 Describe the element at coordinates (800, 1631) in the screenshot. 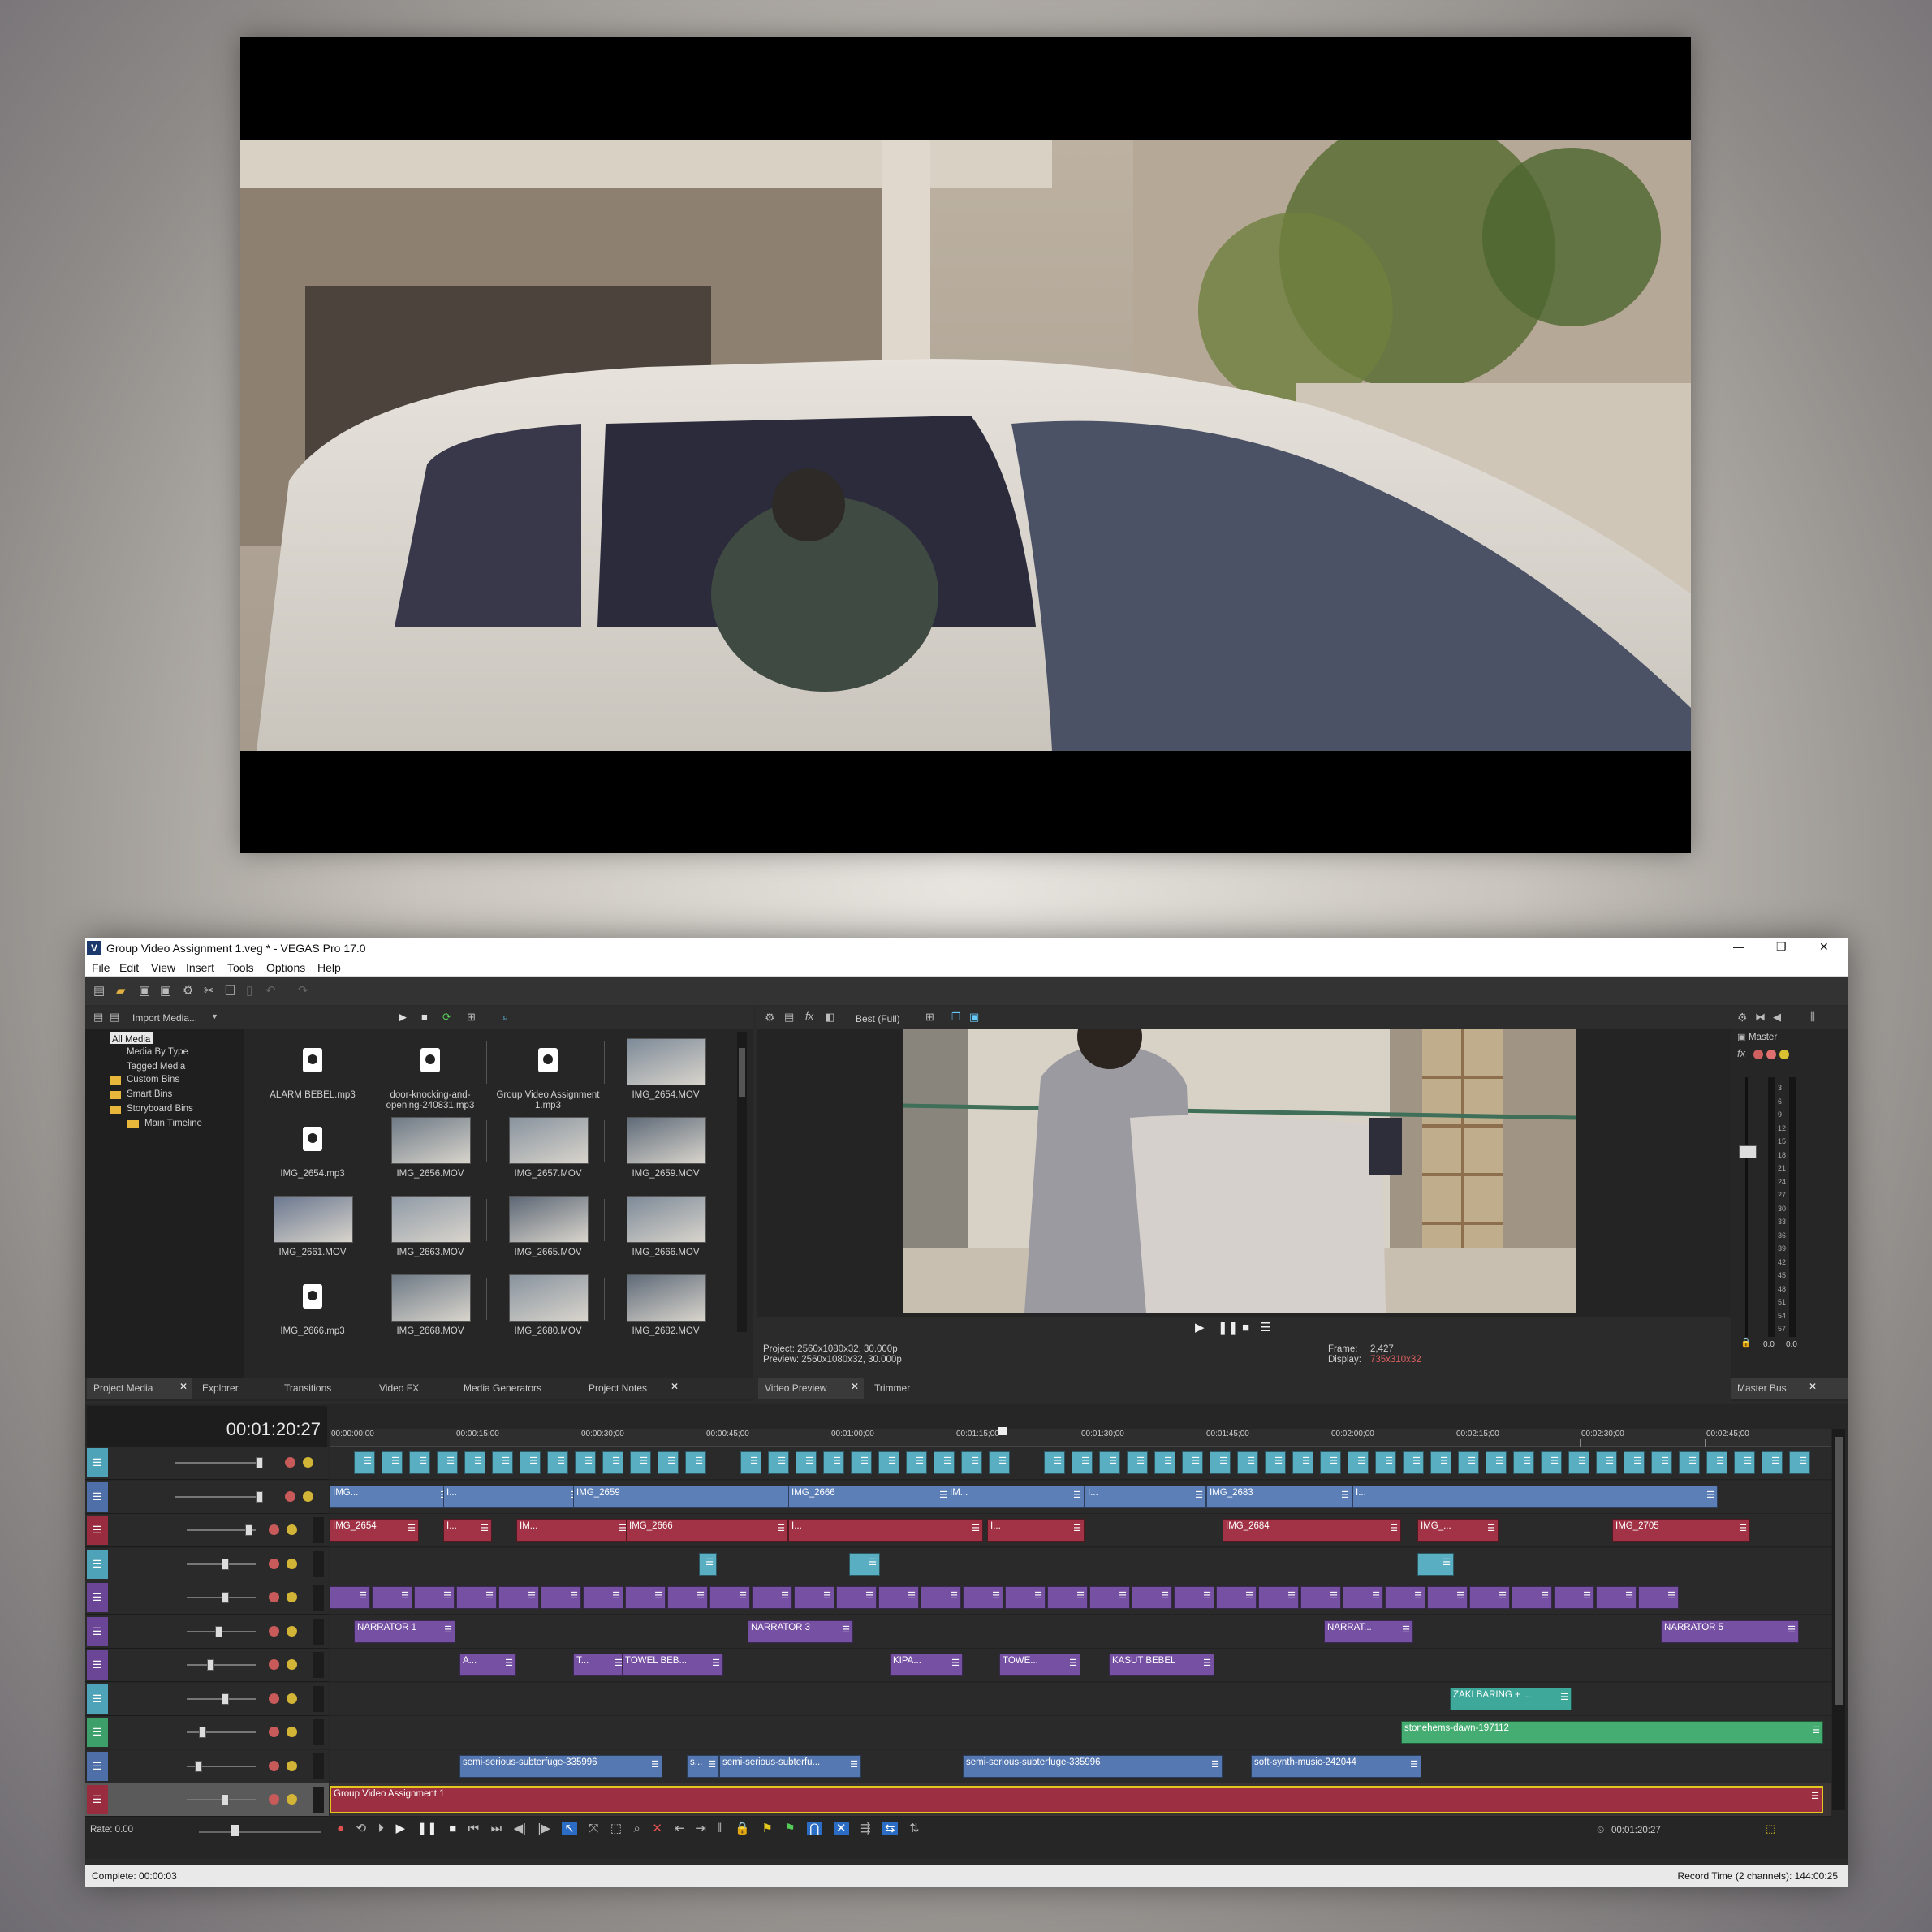

I see `timeline-clip: NARRATOR 3 ☰` at that location.